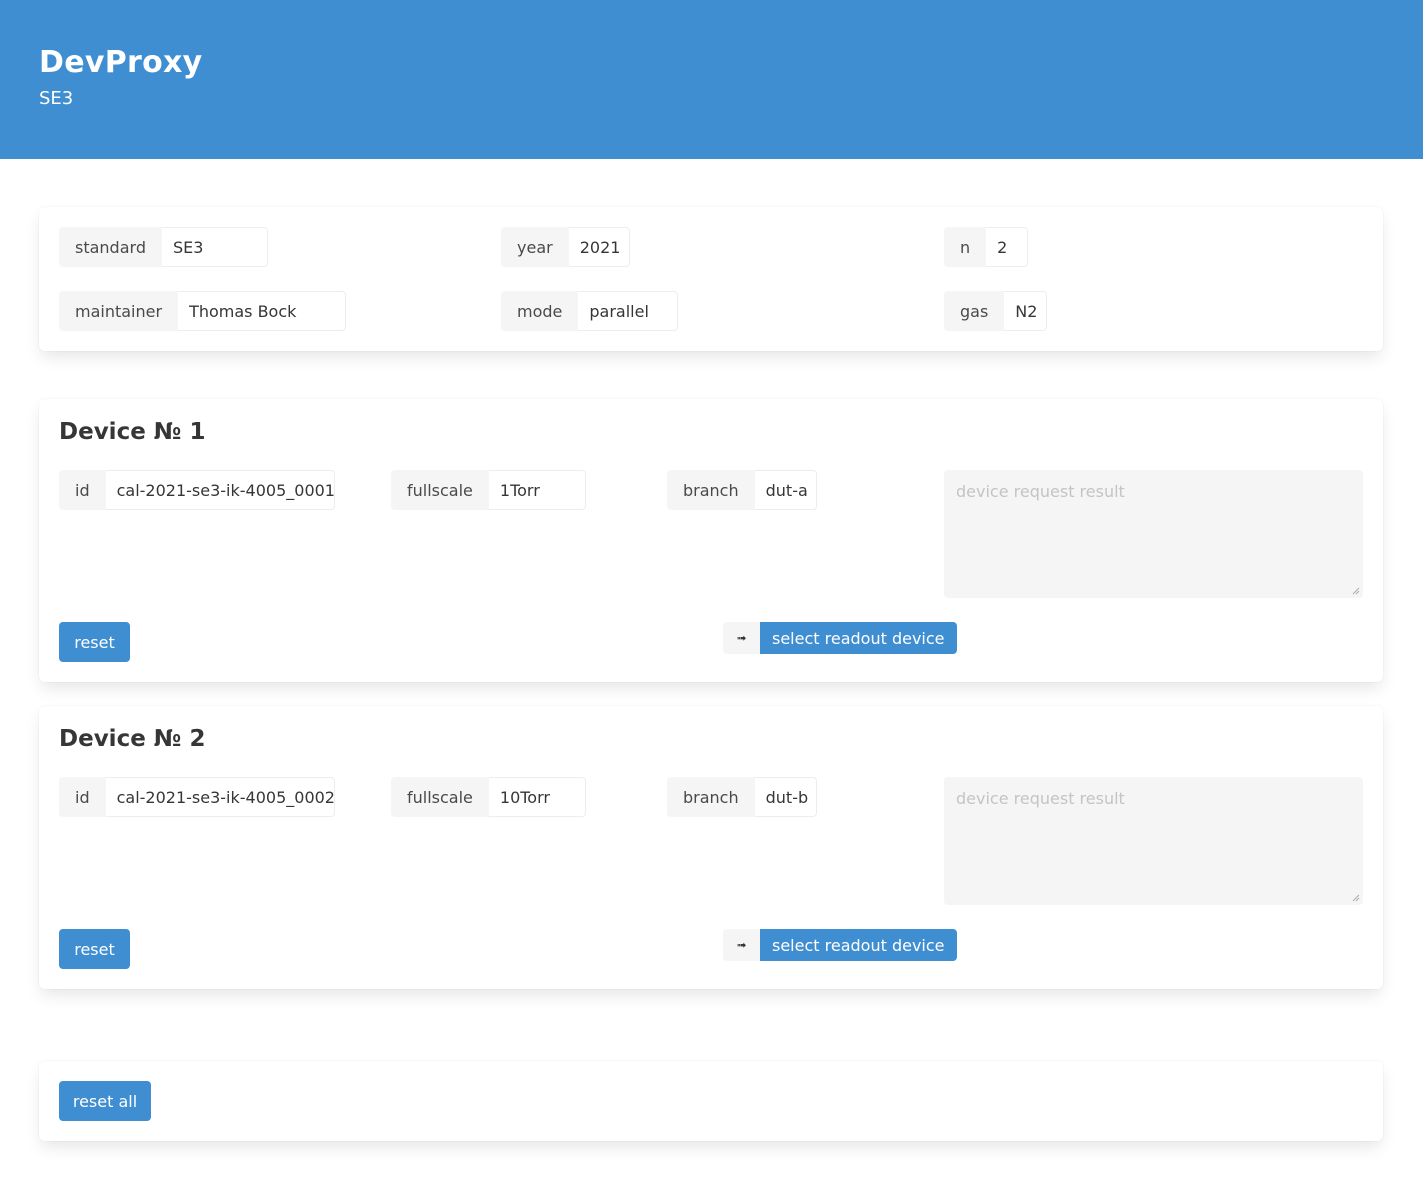 The height and width of the screenshot is (1190, 1423). I want to click on device-id-value: cal-2021-se3-ik-4005_0001, so click(220, 490).